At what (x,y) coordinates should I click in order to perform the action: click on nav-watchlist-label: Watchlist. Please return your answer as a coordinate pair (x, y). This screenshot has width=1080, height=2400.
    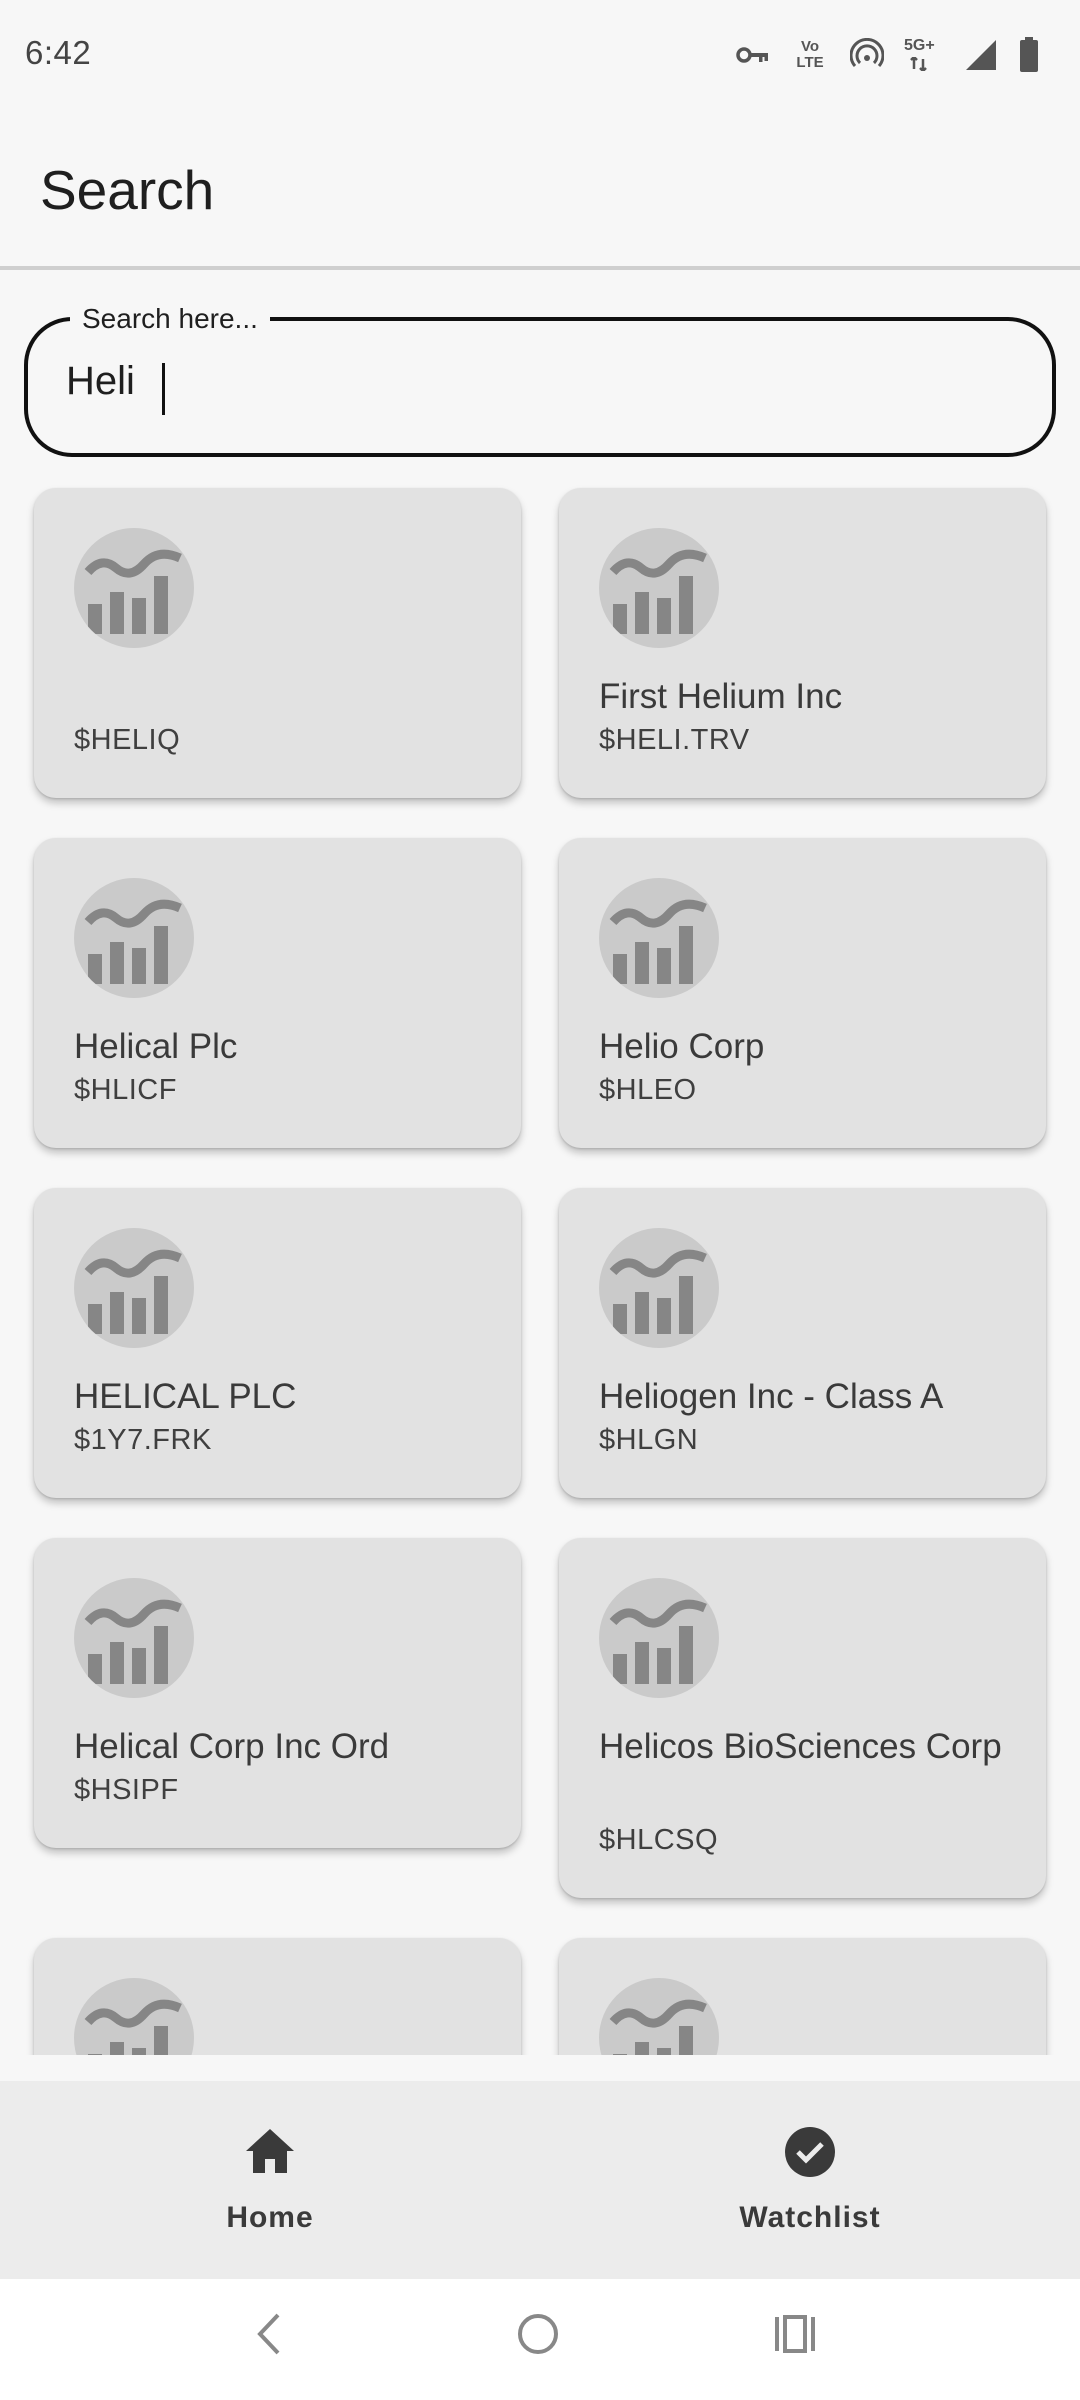
    Looking at the image, I should click on (810, 2217).